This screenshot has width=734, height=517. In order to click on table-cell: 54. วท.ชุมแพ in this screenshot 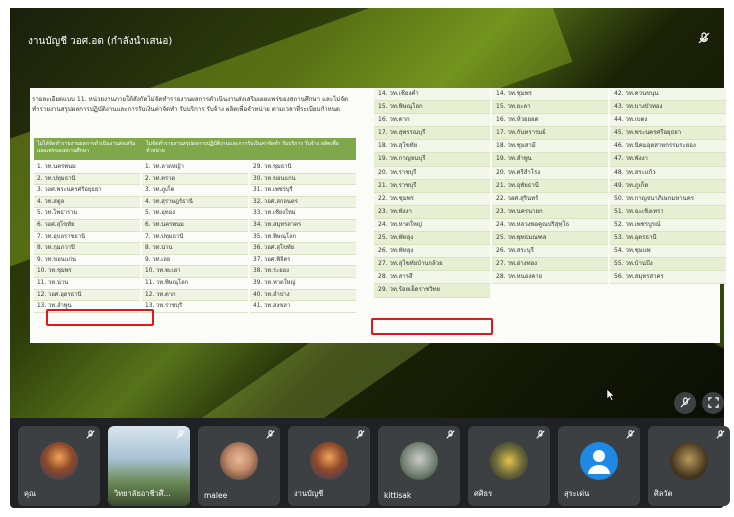, I will do `click(668, 252)`.